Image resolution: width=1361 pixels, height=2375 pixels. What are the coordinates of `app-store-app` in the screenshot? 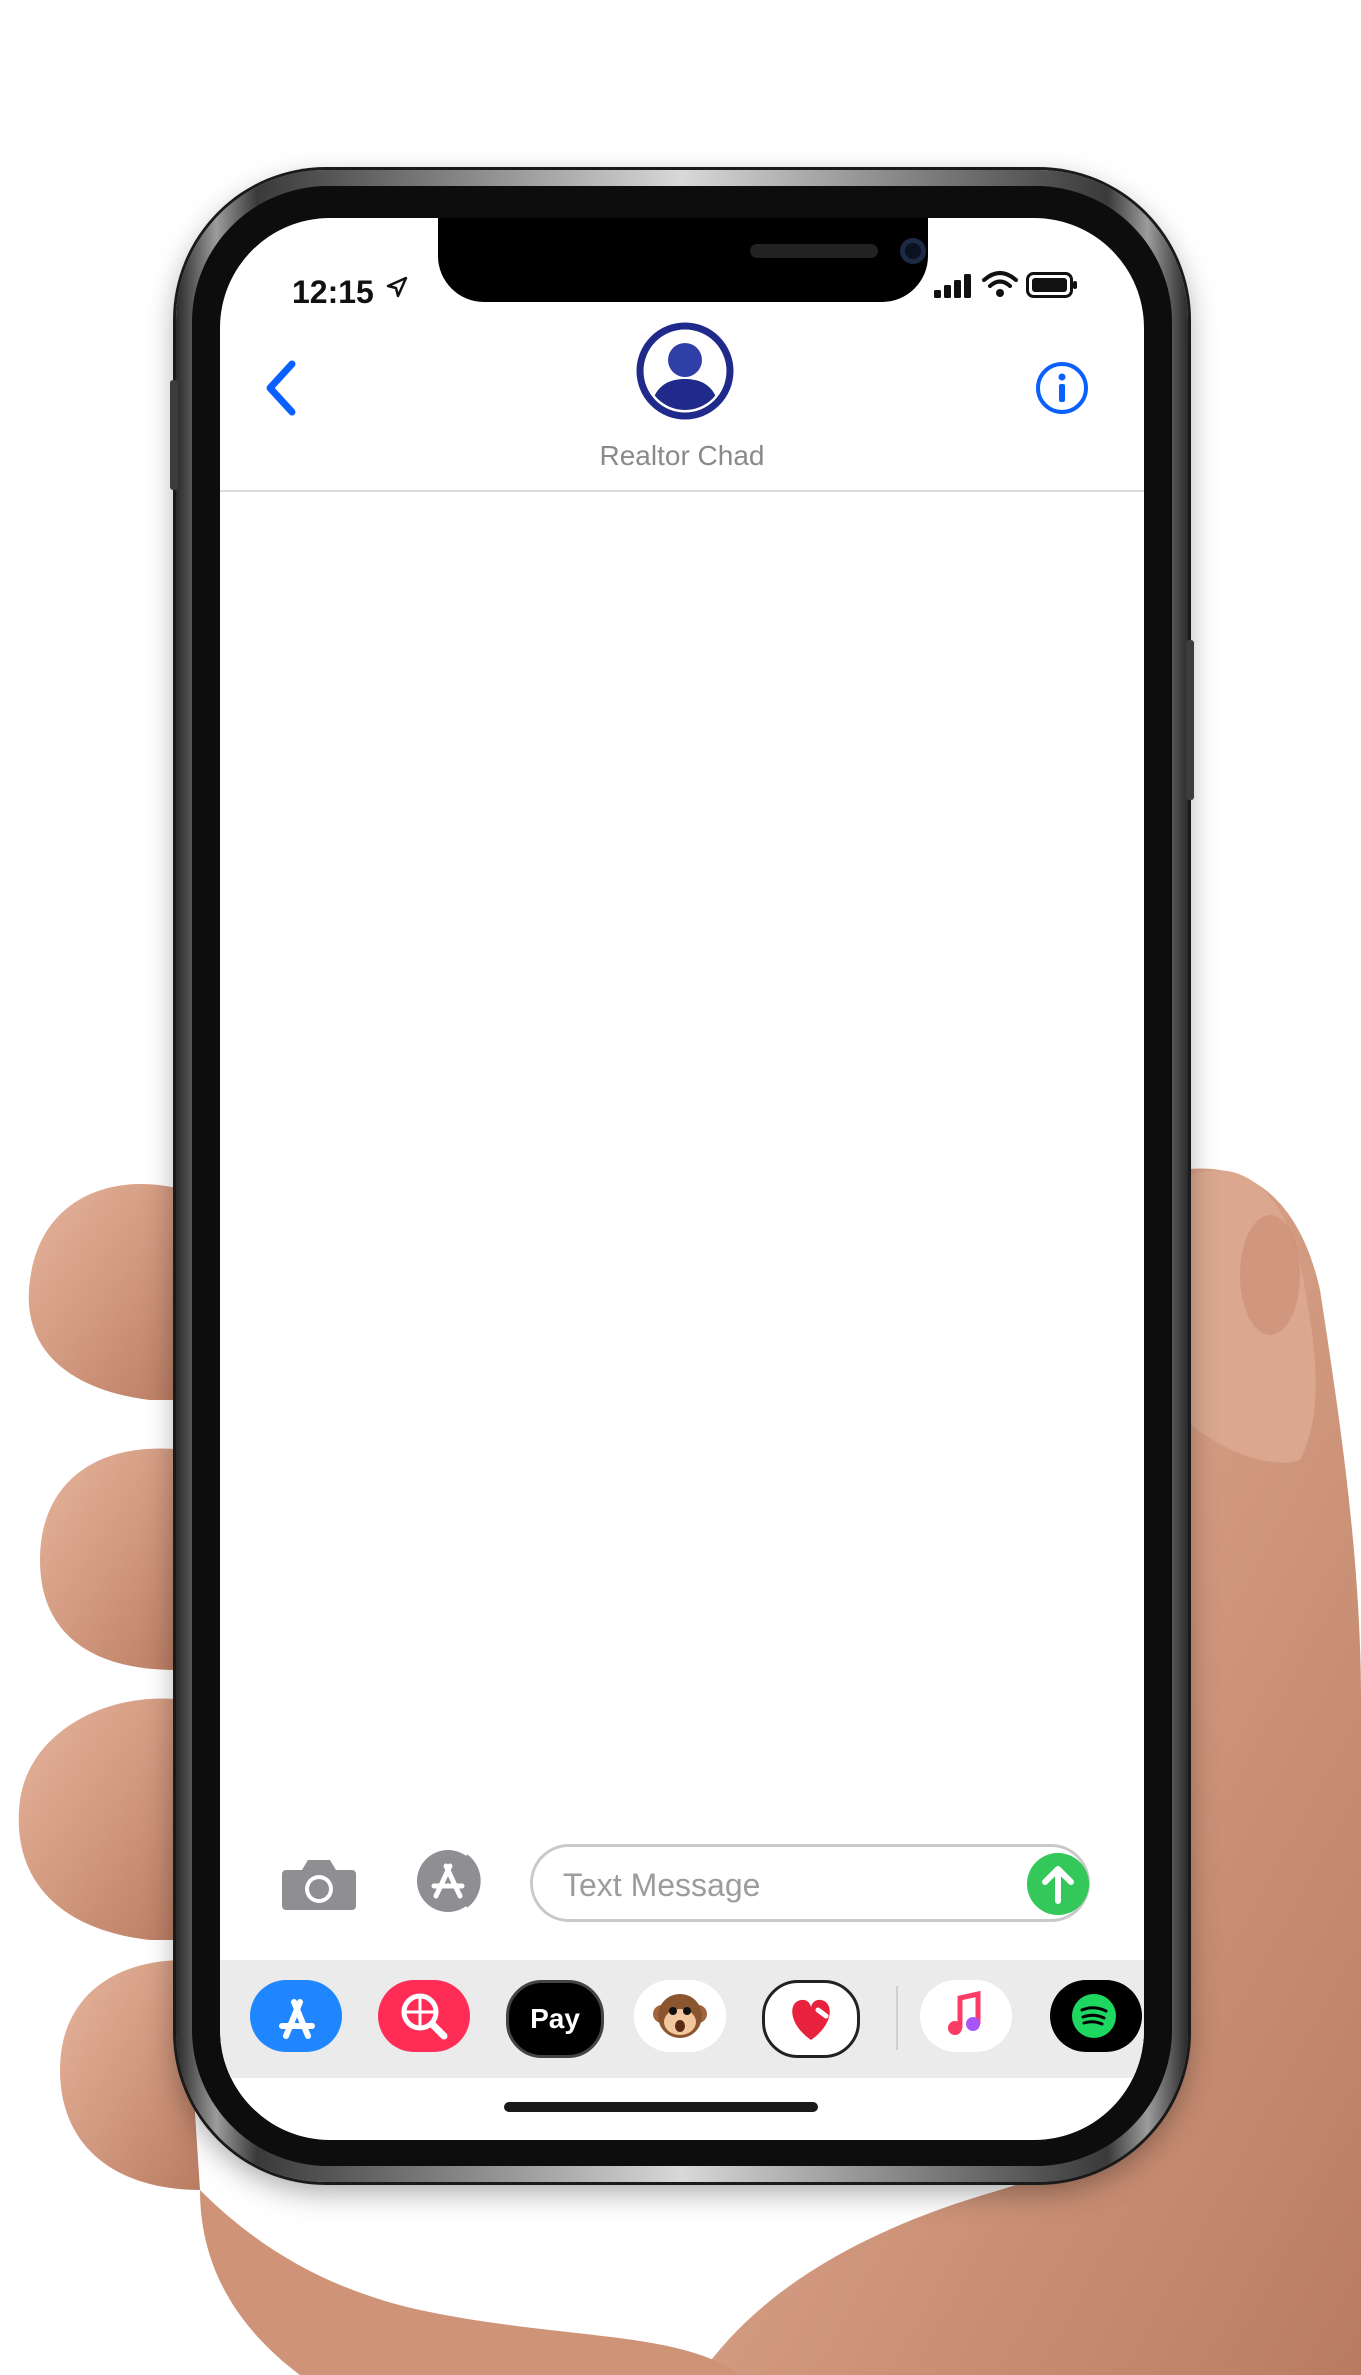 It's located at (296, 2016).